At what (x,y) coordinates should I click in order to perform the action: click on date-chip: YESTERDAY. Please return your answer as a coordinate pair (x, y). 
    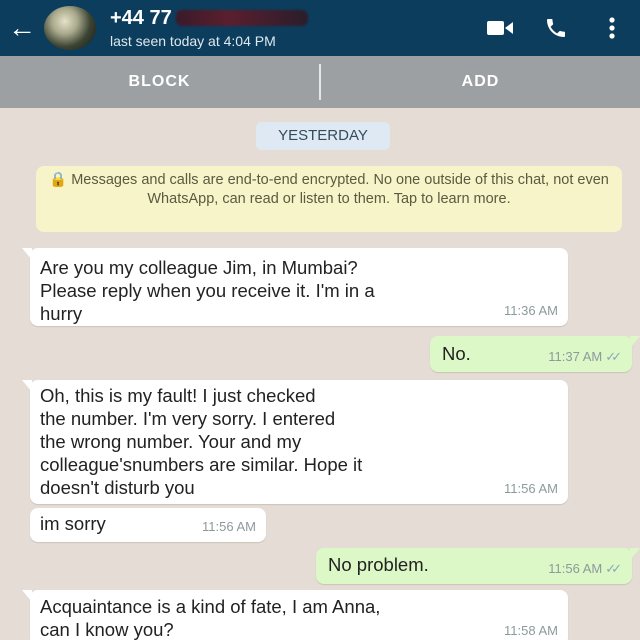
    Looking at the image, I should click on (323, 136).